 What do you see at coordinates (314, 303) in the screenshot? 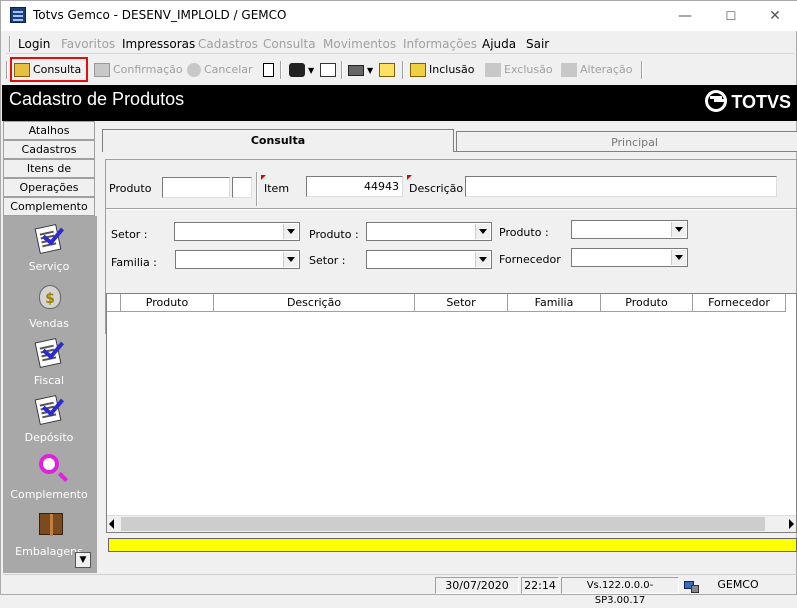
I see `grid-col-descricao: Descrição` at bounding box center [314, 303].